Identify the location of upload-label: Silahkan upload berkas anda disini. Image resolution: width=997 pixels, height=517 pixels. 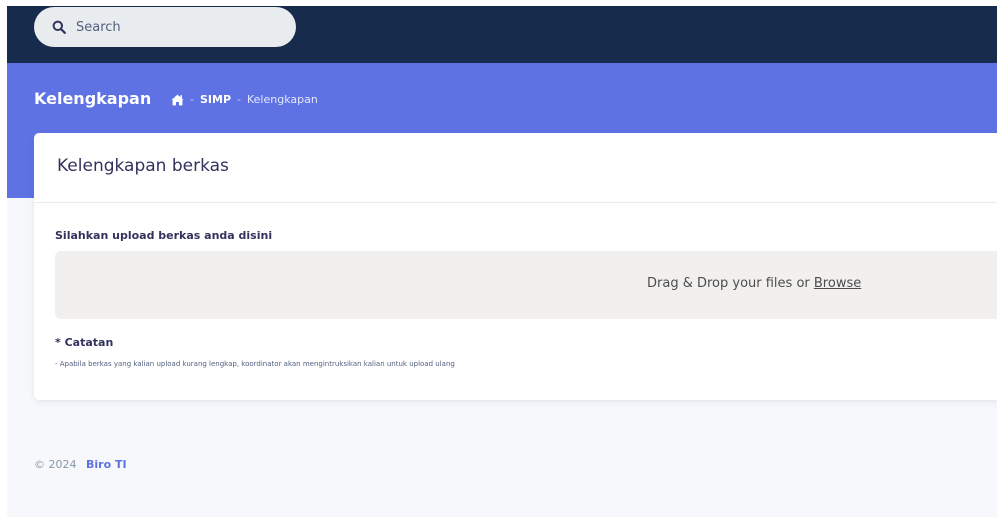
(164, 235).